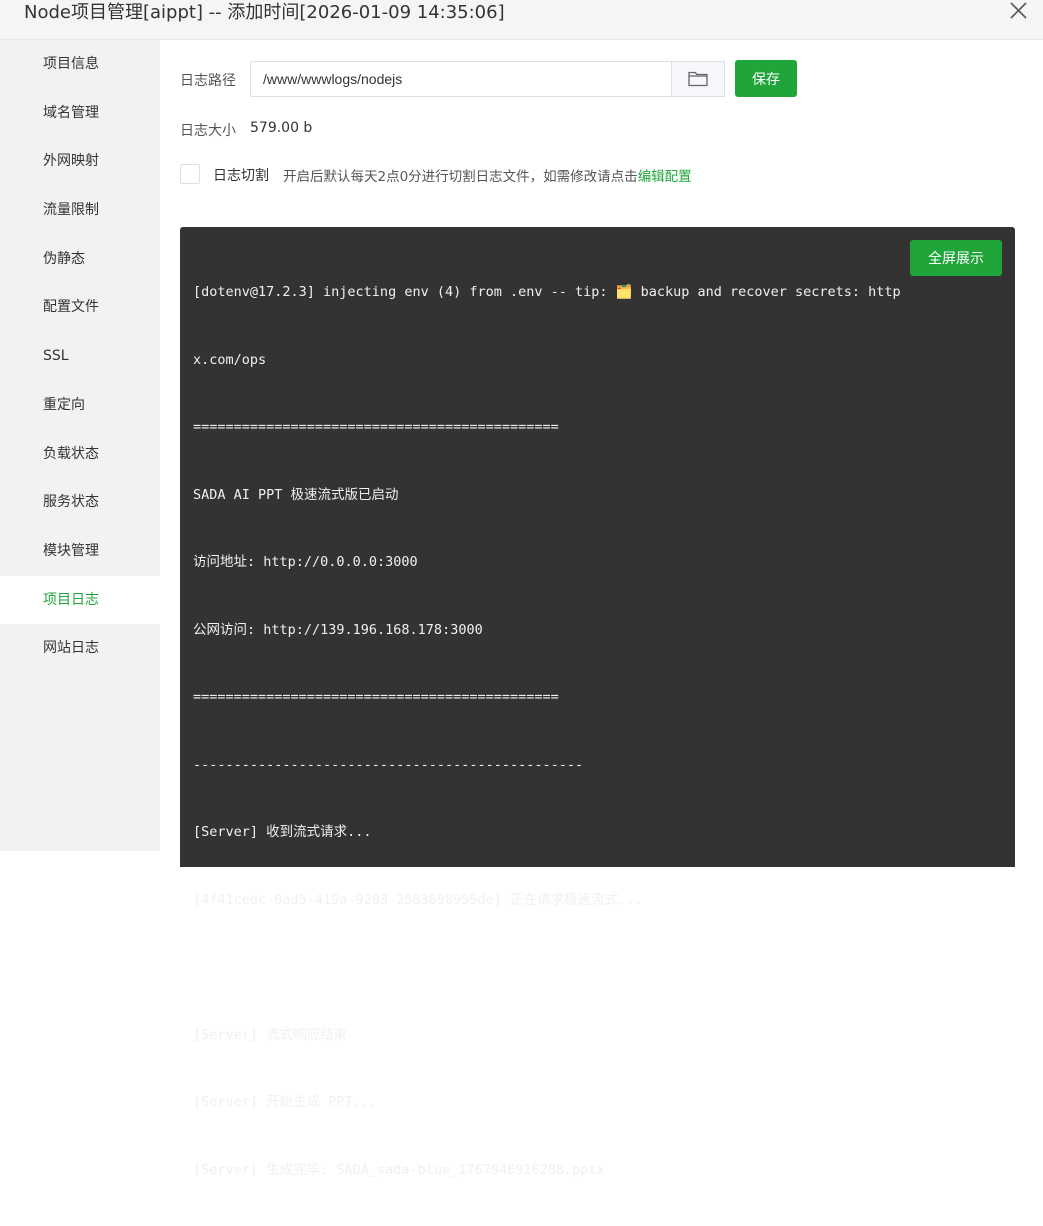 This screenshot has height=1226, width=1043. I want to click on sidebar-item-module-management: 模块管理, so click(80, 551).